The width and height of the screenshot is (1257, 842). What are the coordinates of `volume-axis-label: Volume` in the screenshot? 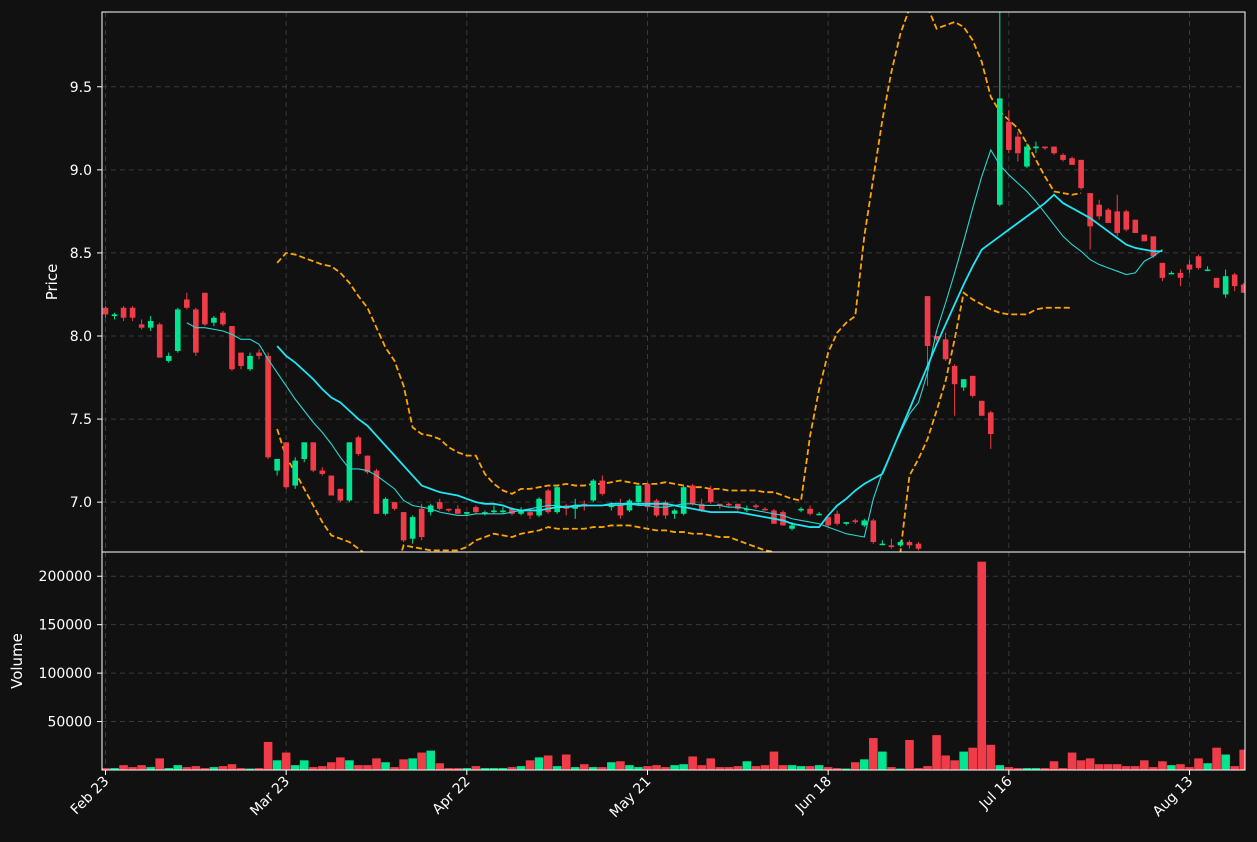 It's located at (17, 661).